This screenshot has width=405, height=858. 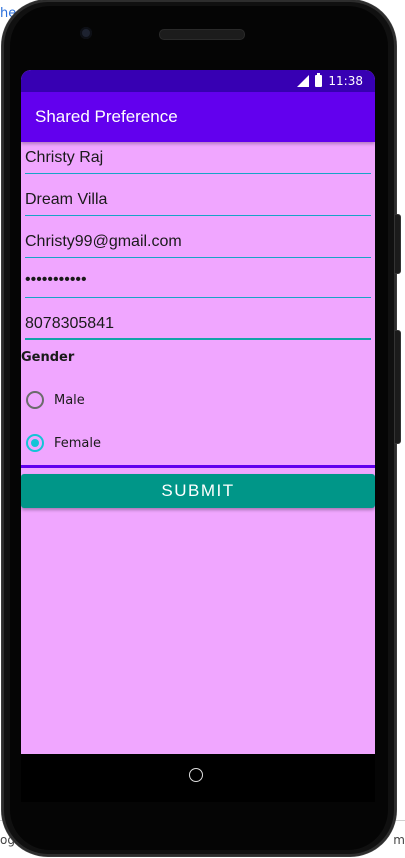 I want to click on background-text-bottom-right: m, so click(x=399, y=840).